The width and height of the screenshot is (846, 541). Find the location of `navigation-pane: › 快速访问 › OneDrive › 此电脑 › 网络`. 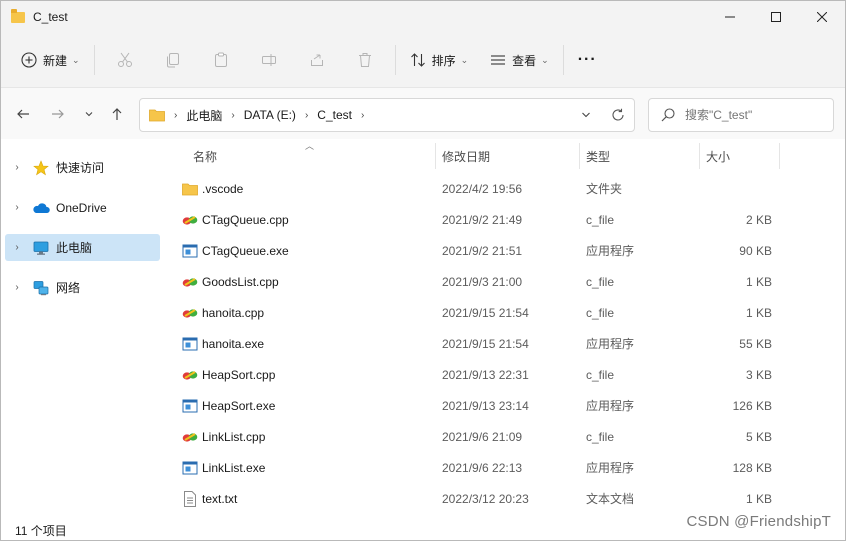

navigation-pane: › 快速访问 › OneDrive › 此电脑 › 网络 is located at coordinates (83, 329).